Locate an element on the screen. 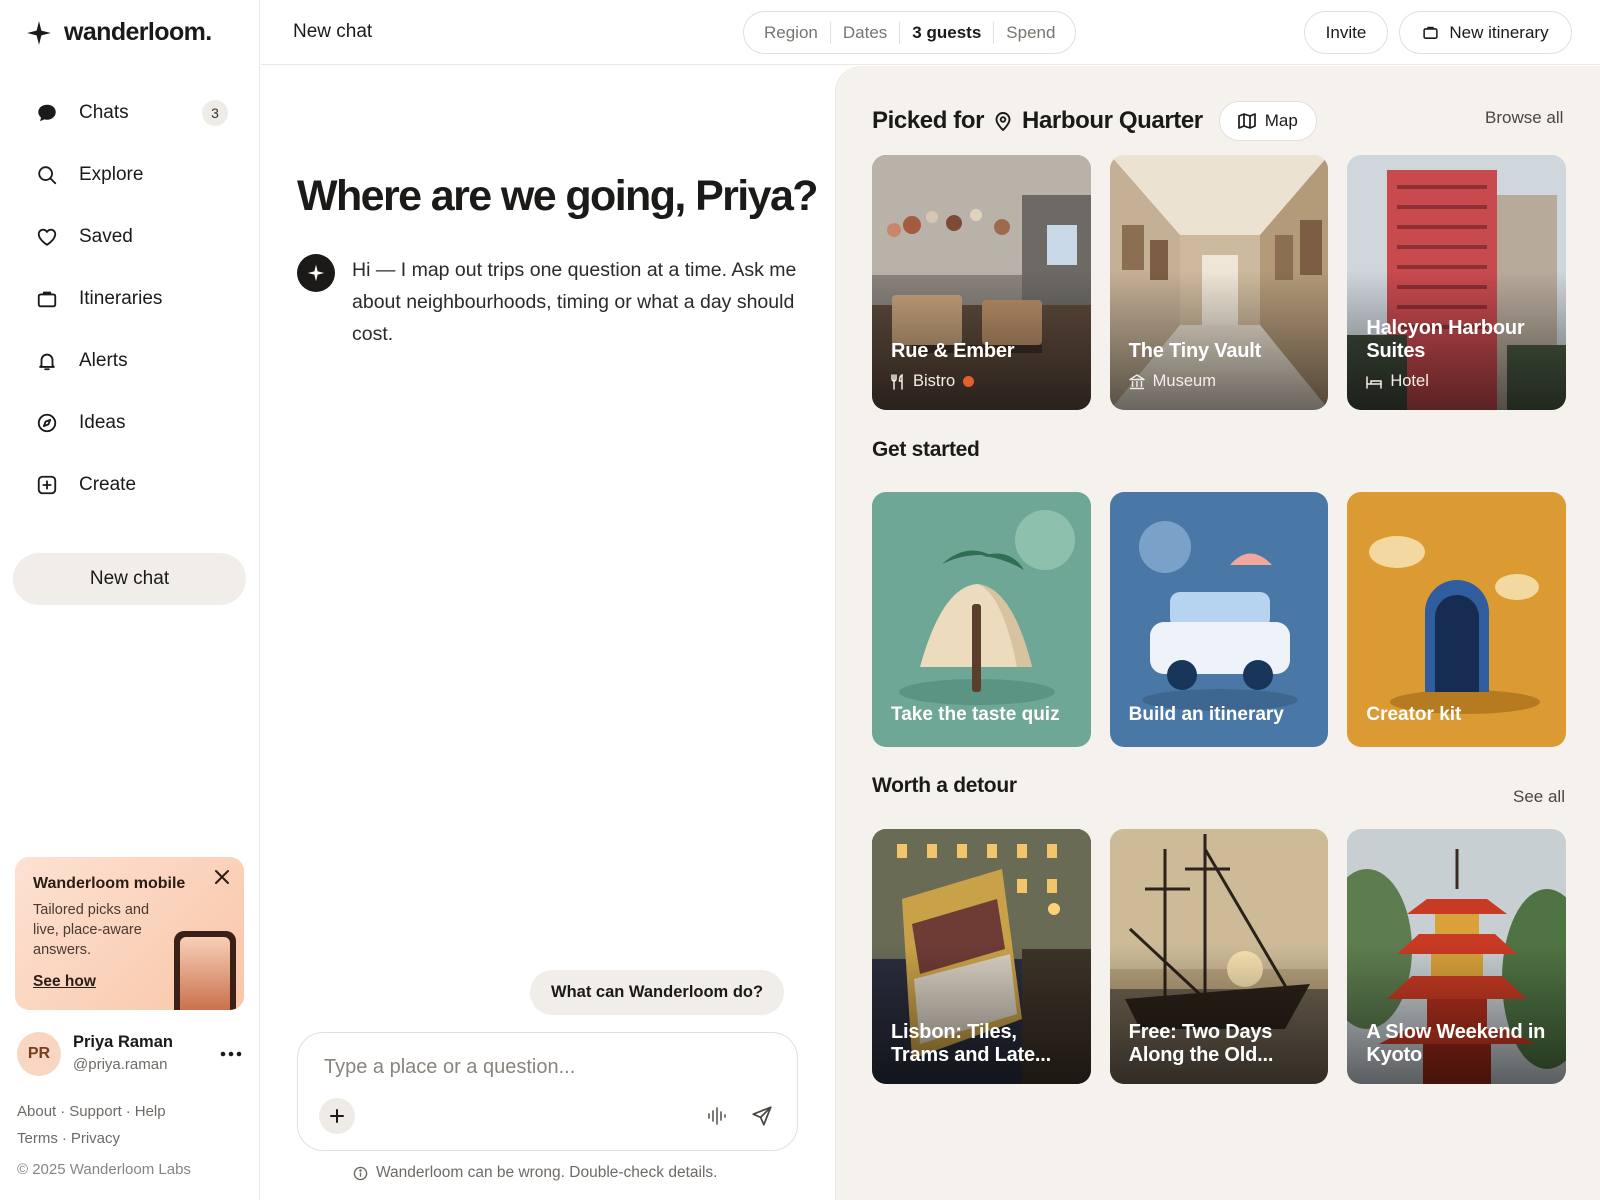 This screenshot has width=1600, height=1200. pick-type: Hotel is located at coordinates (1409, 381).